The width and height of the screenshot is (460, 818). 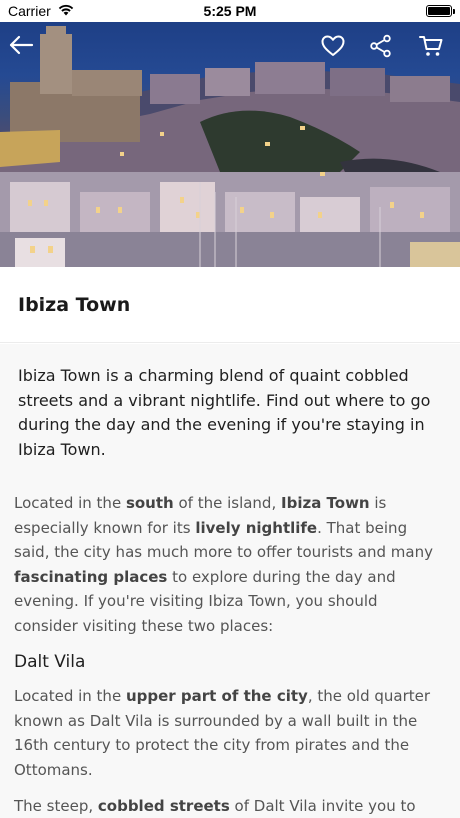 I want to click on bold-run: south, so click(x=149, y=503).